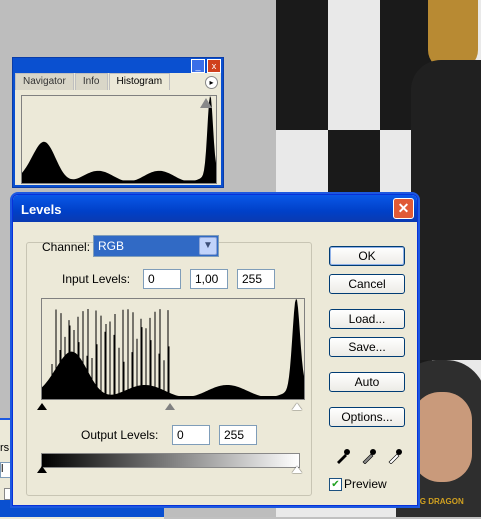 The width and height of the screenshot is (481, 519). What do you see at coordinates (66, 247) in the screenshot?
I see `channel-label: Channel:` at bounding box center [66, 247].